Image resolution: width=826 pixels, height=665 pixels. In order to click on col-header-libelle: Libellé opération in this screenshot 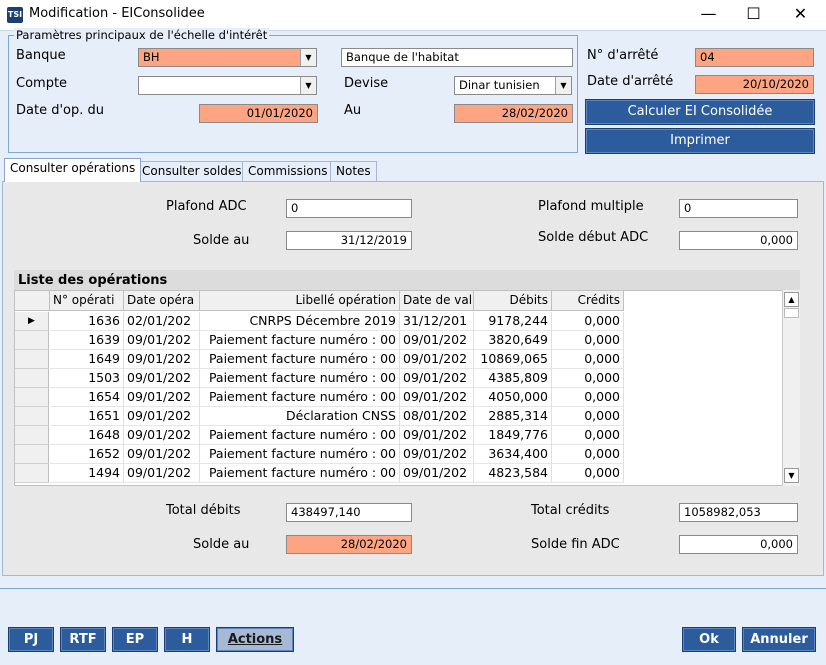, I will do `click(300, 301)`.